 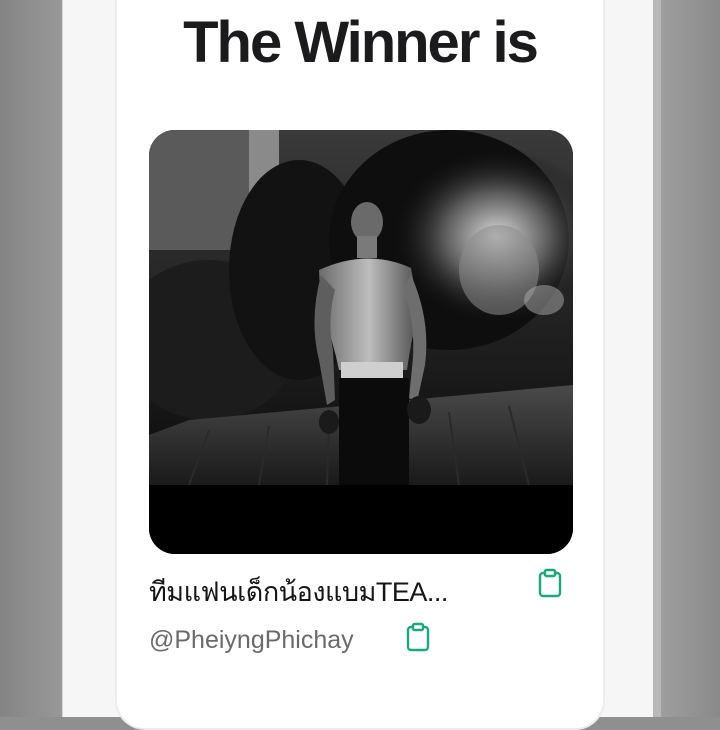 I want to click on winner-handle-row: @PheiyngPhichay, so click(x=361, y=640).